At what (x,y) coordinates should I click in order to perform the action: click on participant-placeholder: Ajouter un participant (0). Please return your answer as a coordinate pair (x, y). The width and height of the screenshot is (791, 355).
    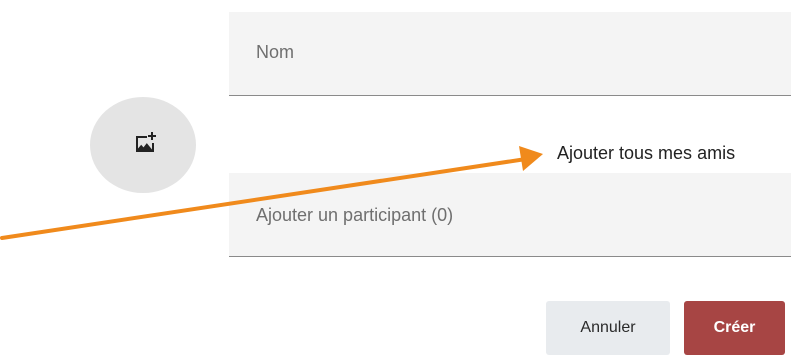
    Looking at the image, I should click on (355, 215).